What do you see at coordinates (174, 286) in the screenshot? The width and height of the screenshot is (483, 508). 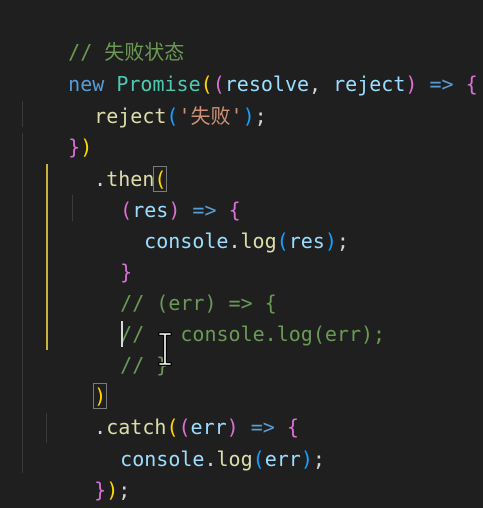 I see `code-line: // (err) => {` at bounding box center [174, 286].